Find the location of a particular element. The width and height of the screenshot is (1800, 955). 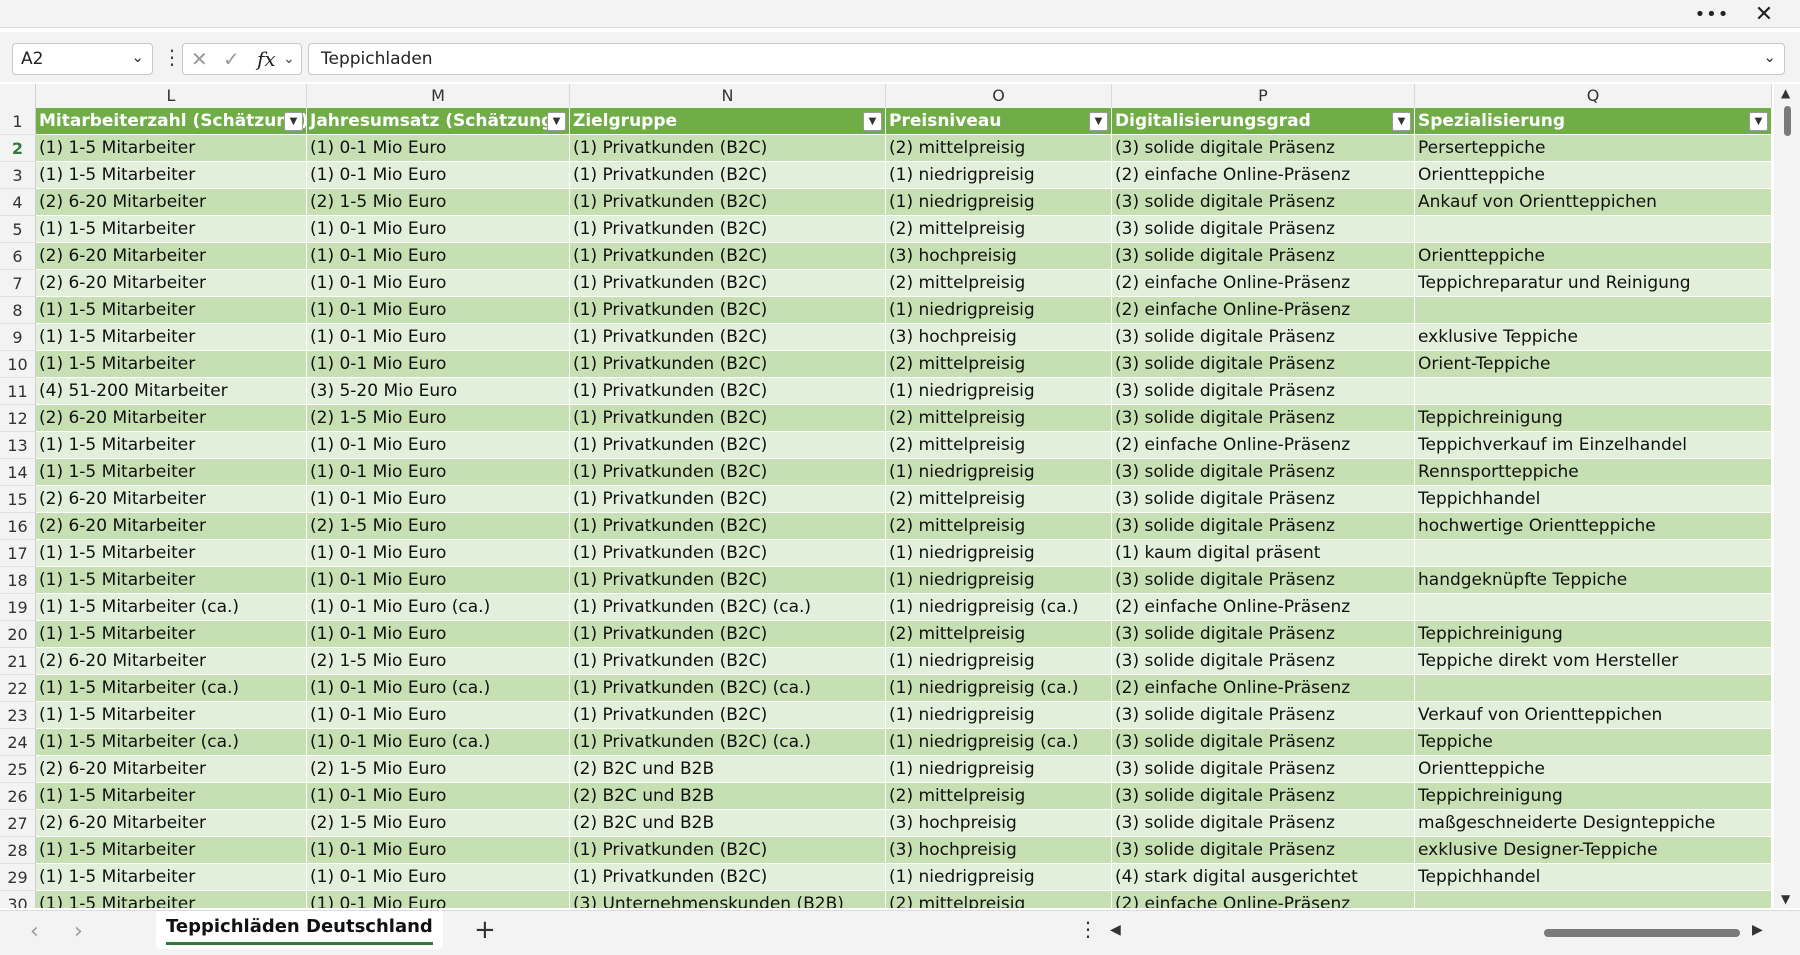

close-icon: ✕ is located at coordinates (1764, 14).